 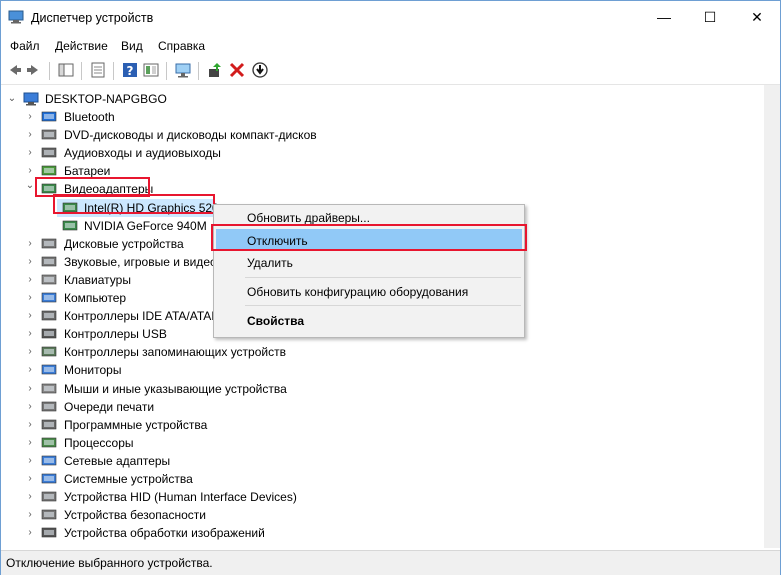 I want to click on title-bar: Диспетчер устройств — ☐ ✕, so click(x=390, y=17).